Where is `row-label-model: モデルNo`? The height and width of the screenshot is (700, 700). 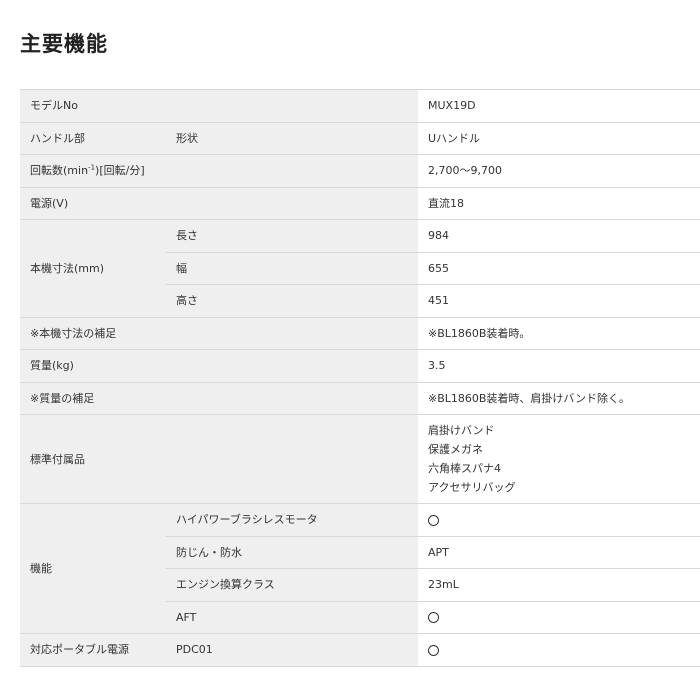 row-label-model: モデルNo is located at coordinates (219, 106).